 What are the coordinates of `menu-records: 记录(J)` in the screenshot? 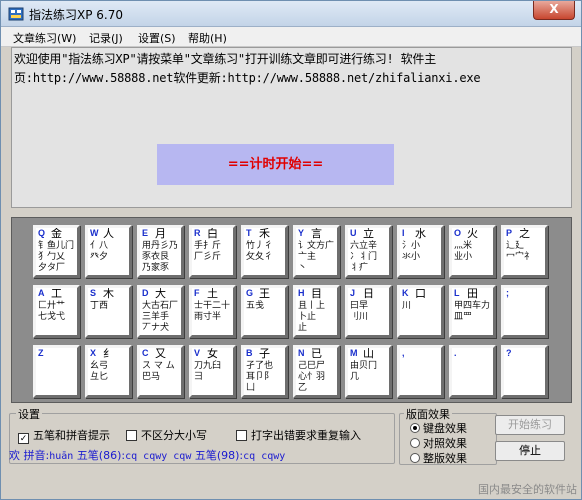 It's located at (106, 38).